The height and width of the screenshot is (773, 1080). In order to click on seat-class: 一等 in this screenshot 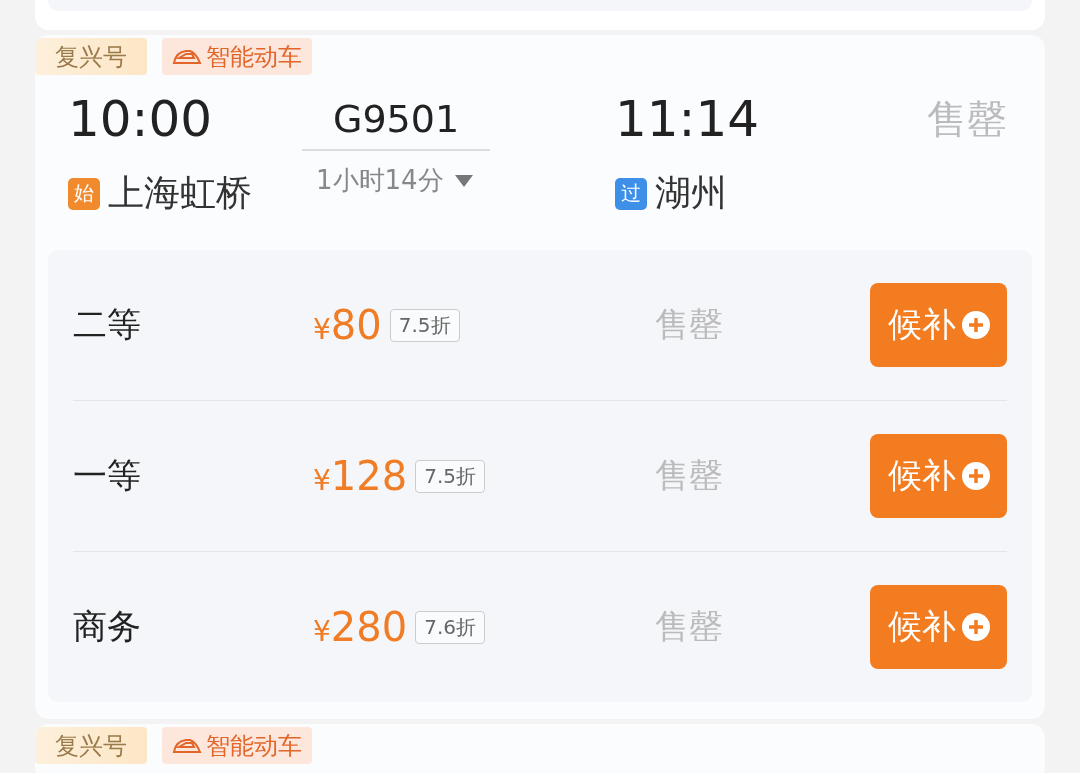, I will do `click(107, 475)`.